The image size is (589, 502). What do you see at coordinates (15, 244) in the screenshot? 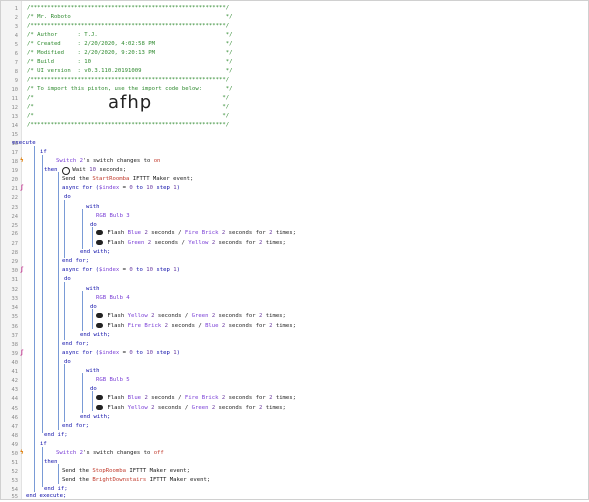
I see `line-number: 27` at bounding box center [15, 244].